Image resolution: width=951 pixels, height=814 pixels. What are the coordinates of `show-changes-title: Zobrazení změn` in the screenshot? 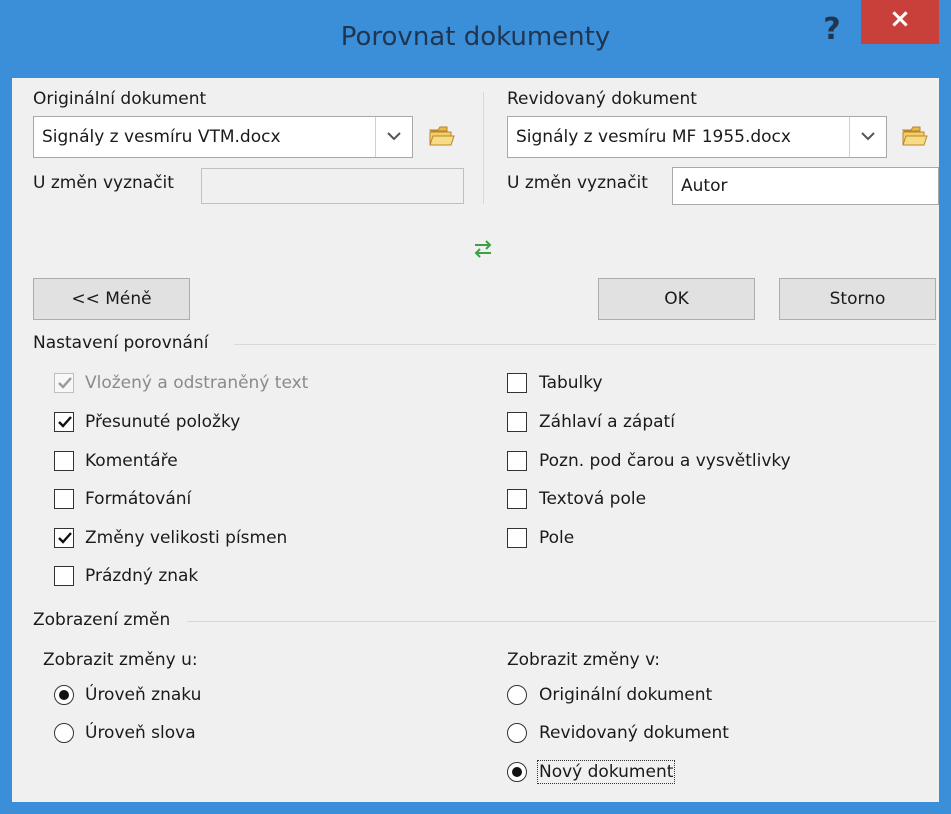 It's located at (102, 620).